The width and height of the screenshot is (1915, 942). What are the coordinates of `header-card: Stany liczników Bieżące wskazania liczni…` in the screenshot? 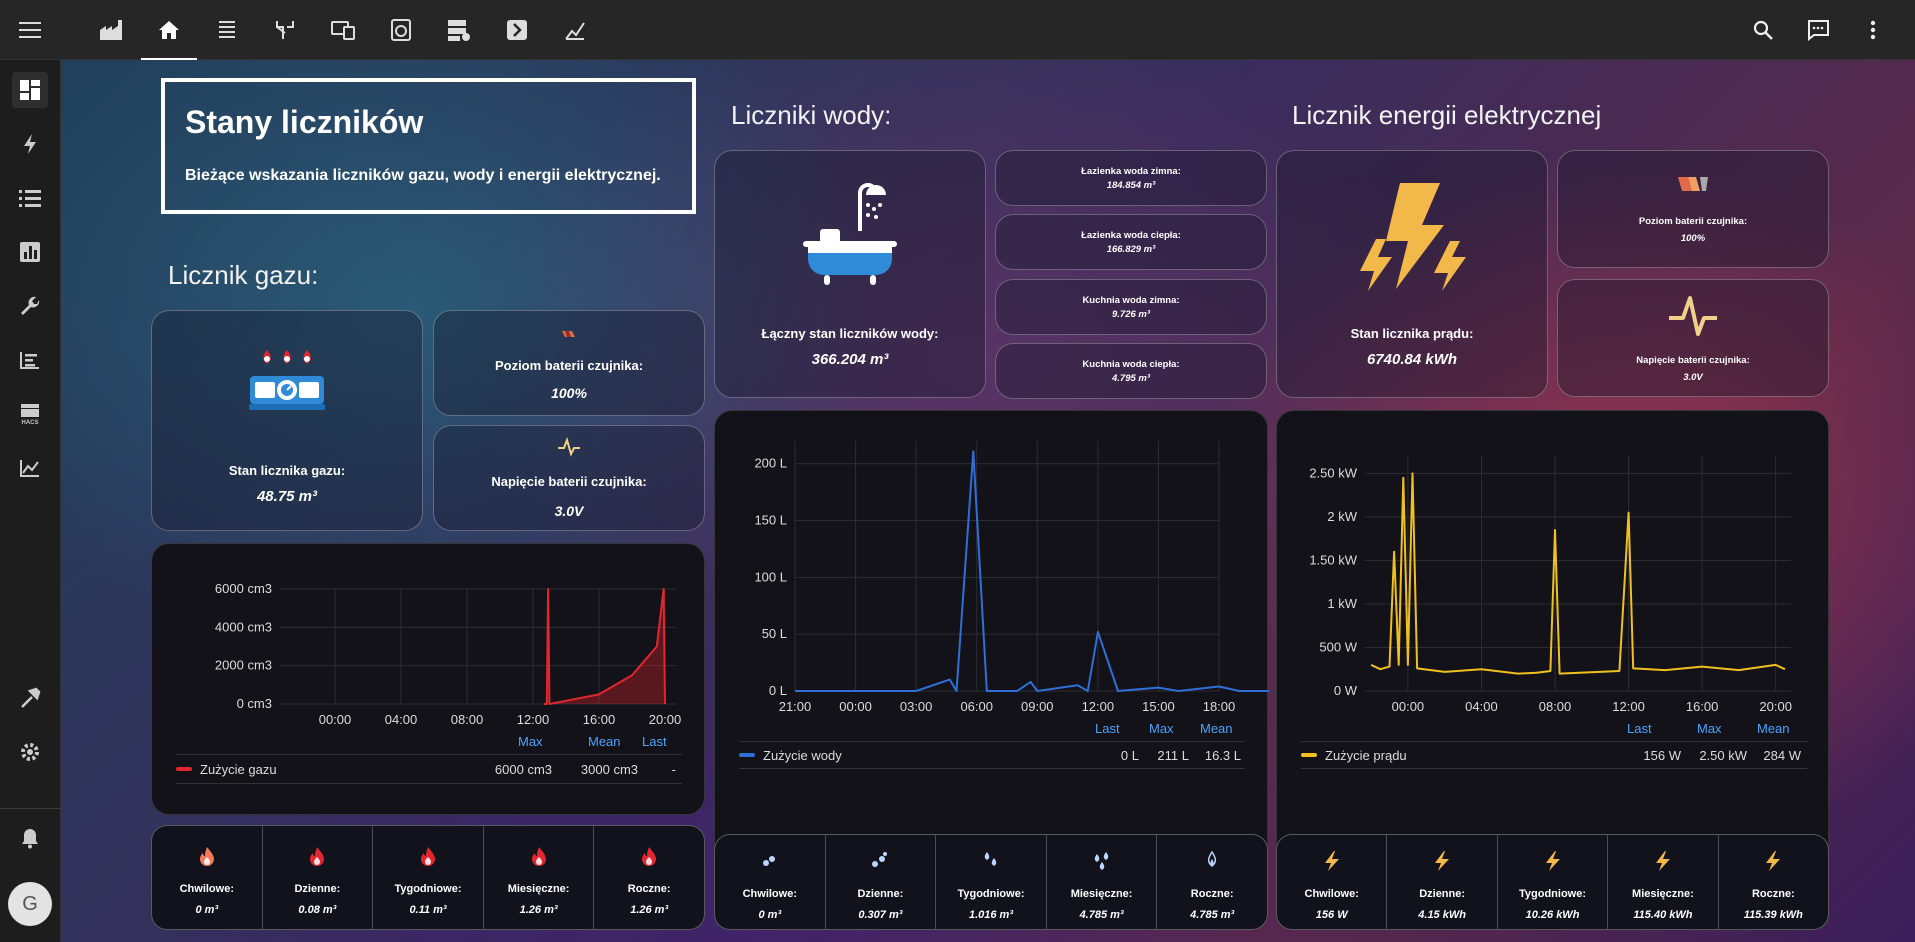 It's located at (428, 146).